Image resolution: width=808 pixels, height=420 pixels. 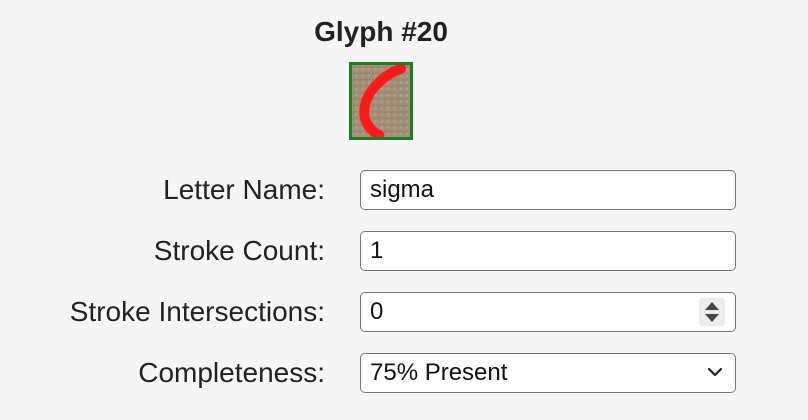 What do you see at coordinates (548, 373) in the screenshot?
I see `completeness-select: 75% Present` at bounding box center [548, 373].